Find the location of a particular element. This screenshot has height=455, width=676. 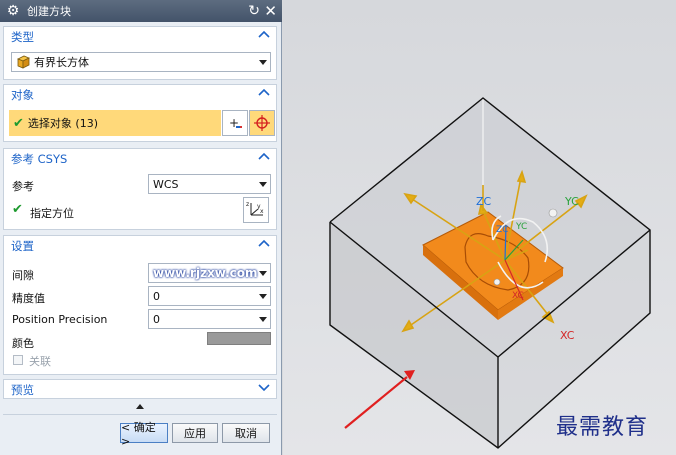

block-type-icon is located at coordinates (23, 62).